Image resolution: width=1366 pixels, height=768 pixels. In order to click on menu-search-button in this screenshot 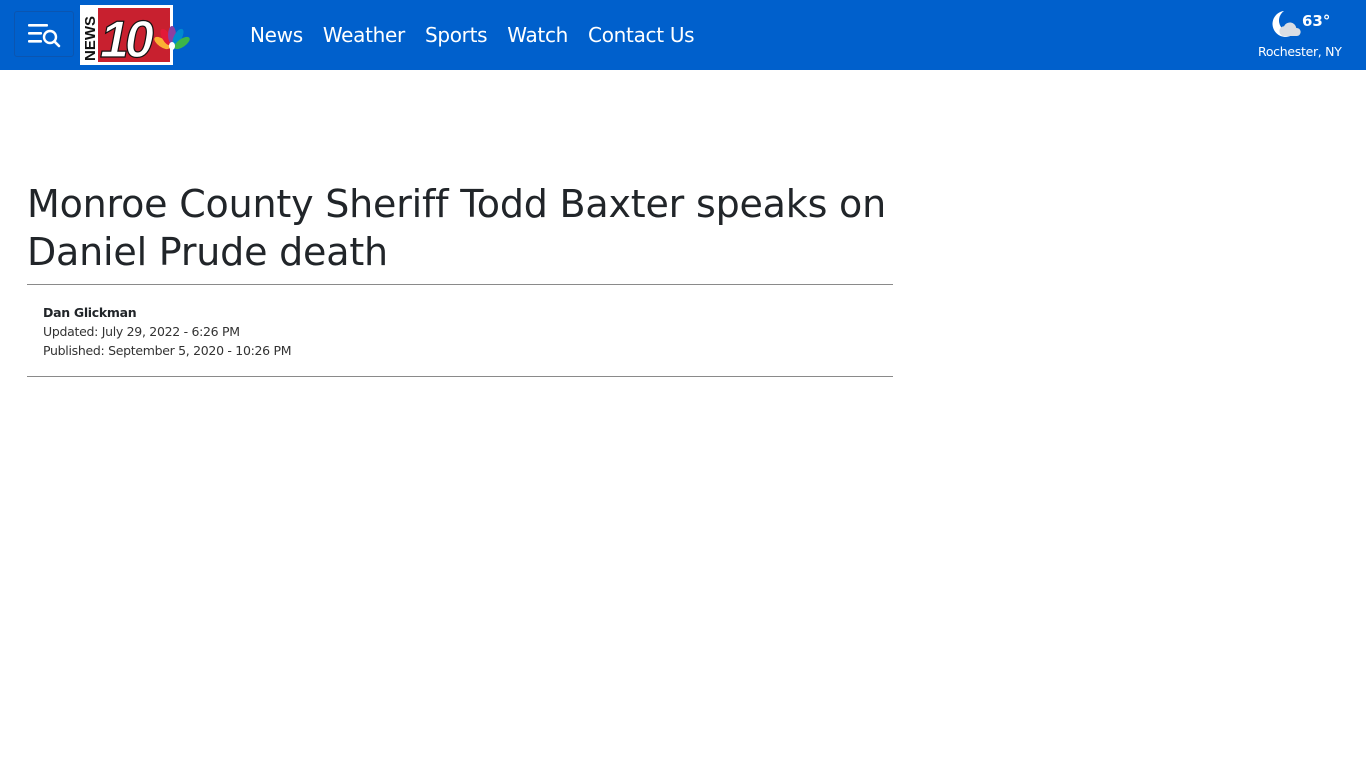, I will do `click(44, 34)`.